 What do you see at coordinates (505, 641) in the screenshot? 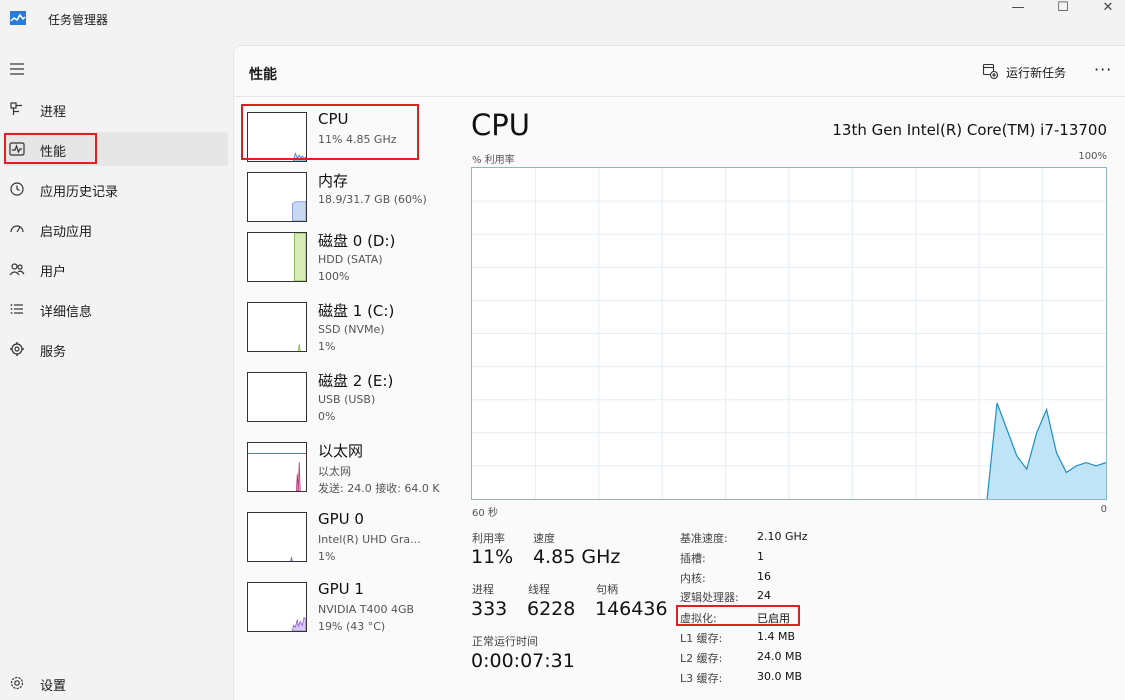
I see `uptime-label: 正常运行时间` at bounding box center [505, 641].